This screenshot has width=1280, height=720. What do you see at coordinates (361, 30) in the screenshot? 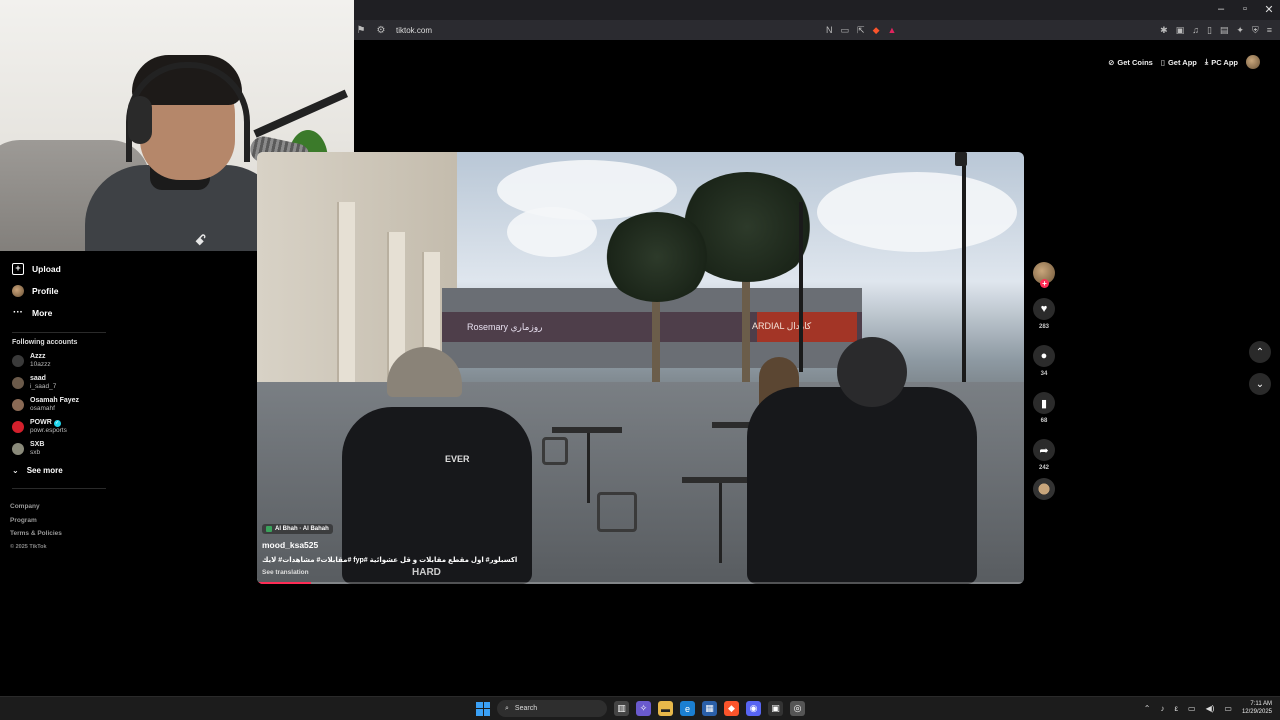
I see `bookmark-icon: ⚑` at bounding box center [361, 30].